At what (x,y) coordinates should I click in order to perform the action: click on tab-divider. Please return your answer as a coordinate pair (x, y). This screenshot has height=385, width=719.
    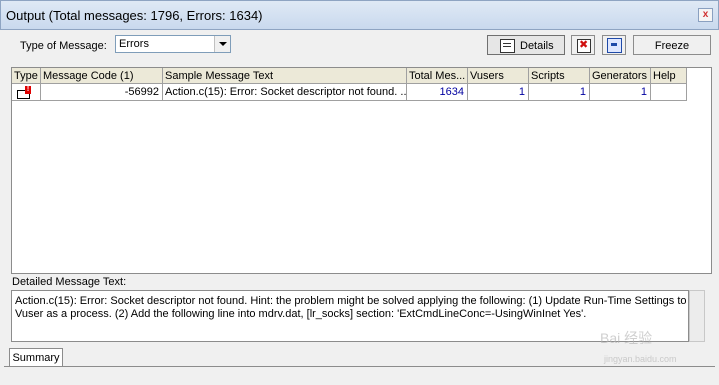
    Looking at the image, I should click on (359, 366).